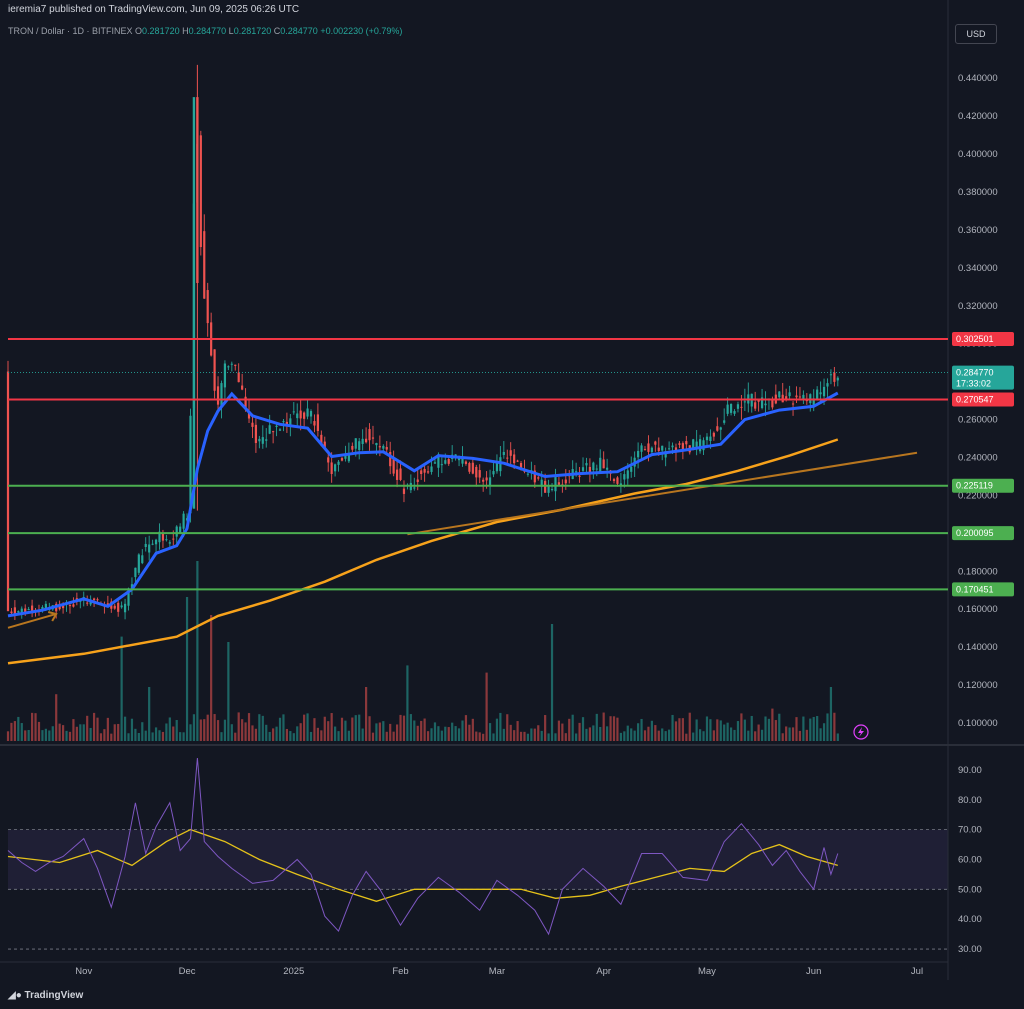  I want to click on tradingview-logo: ◢● TradingView, so click(45, 995).